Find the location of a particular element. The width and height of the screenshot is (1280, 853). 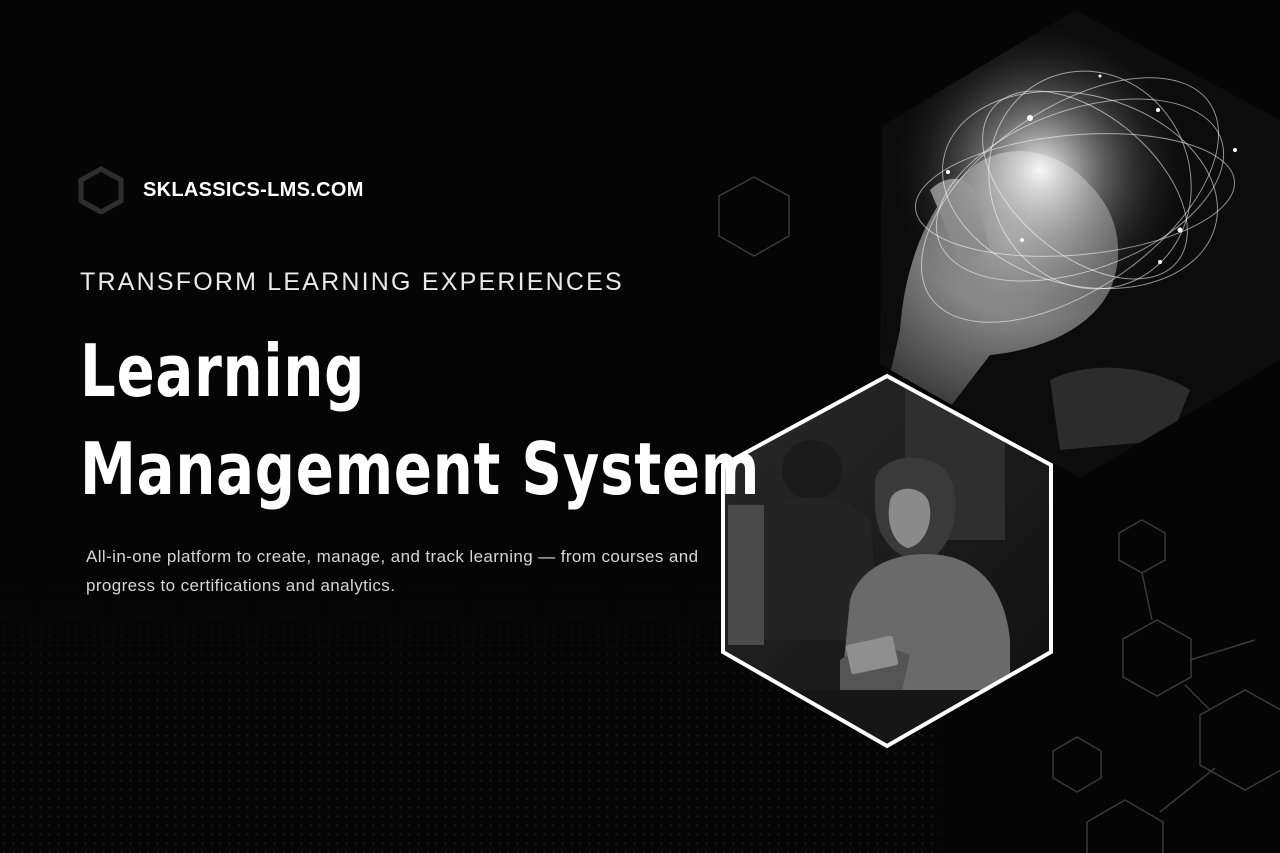

page-title: Learning Management System is located at coordinates (420, 420).